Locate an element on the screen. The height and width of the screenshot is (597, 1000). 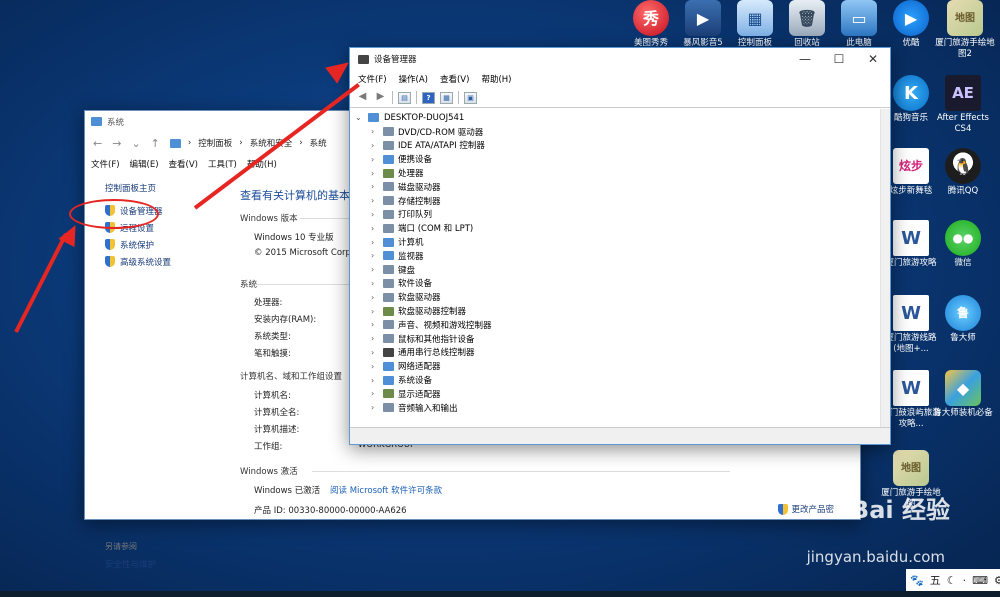
tree-node-software: › 软件设备 is located at coordinates (622, 284).